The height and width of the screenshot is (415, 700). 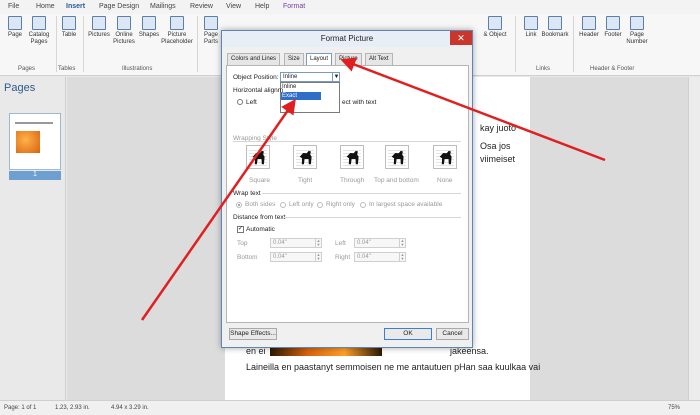 I want to click on header-button: Header, so click(x=589, y=27).